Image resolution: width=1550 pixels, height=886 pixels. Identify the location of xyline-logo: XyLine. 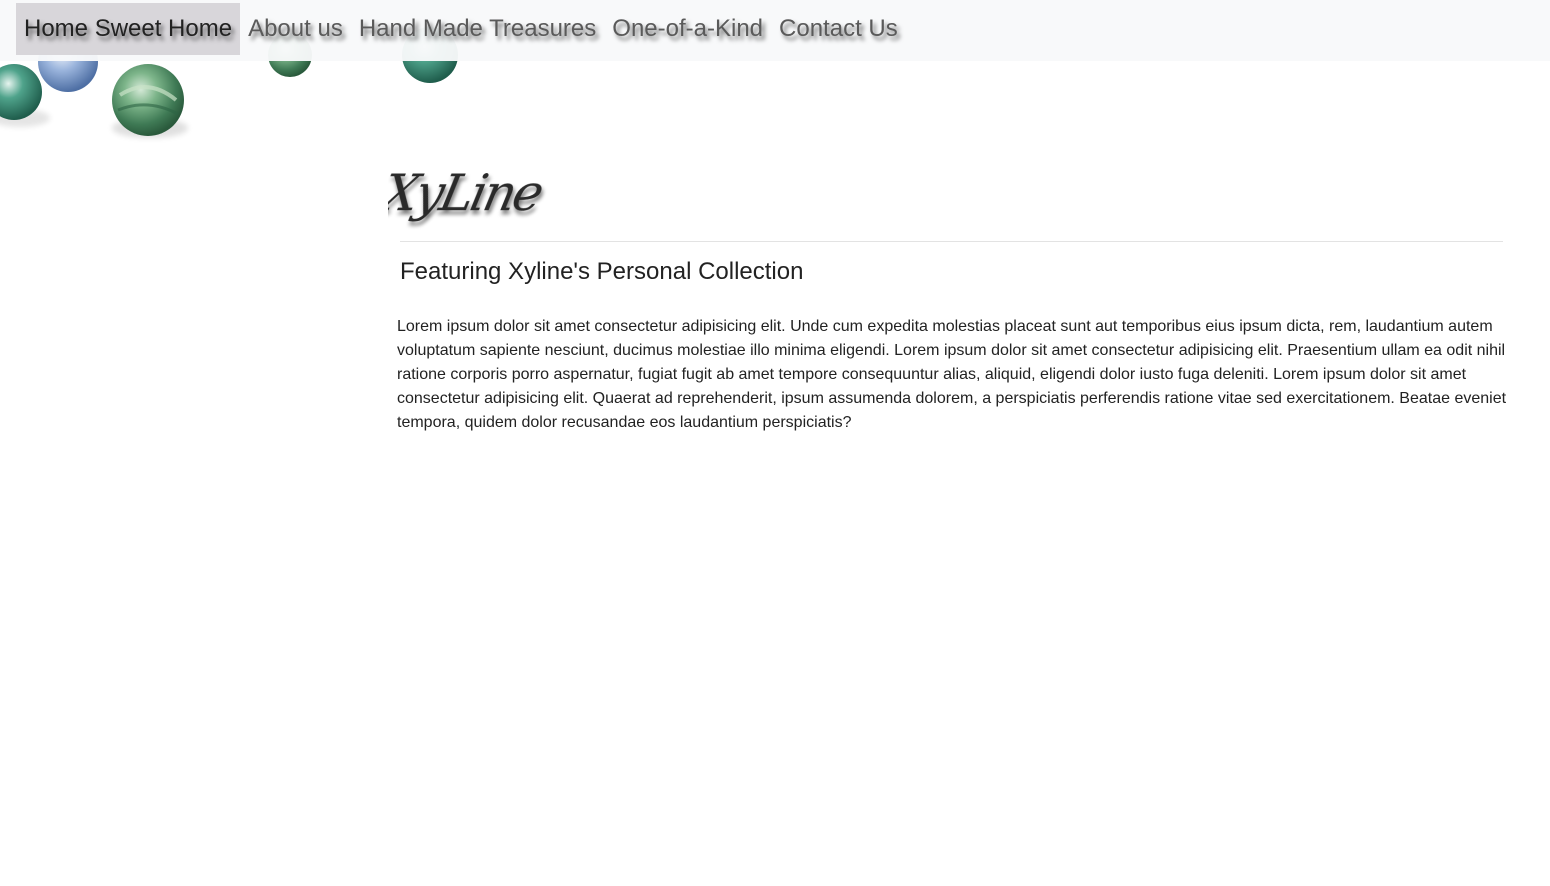
(467, 193).